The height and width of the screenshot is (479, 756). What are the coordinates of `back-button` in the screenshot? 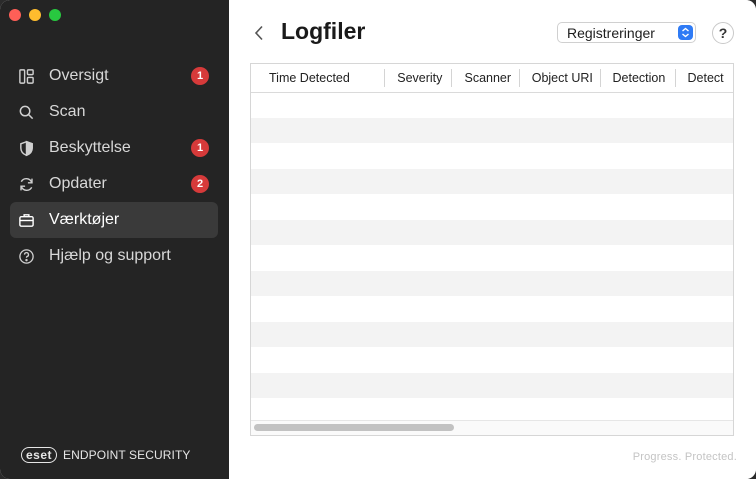 It's located at (259, 33).